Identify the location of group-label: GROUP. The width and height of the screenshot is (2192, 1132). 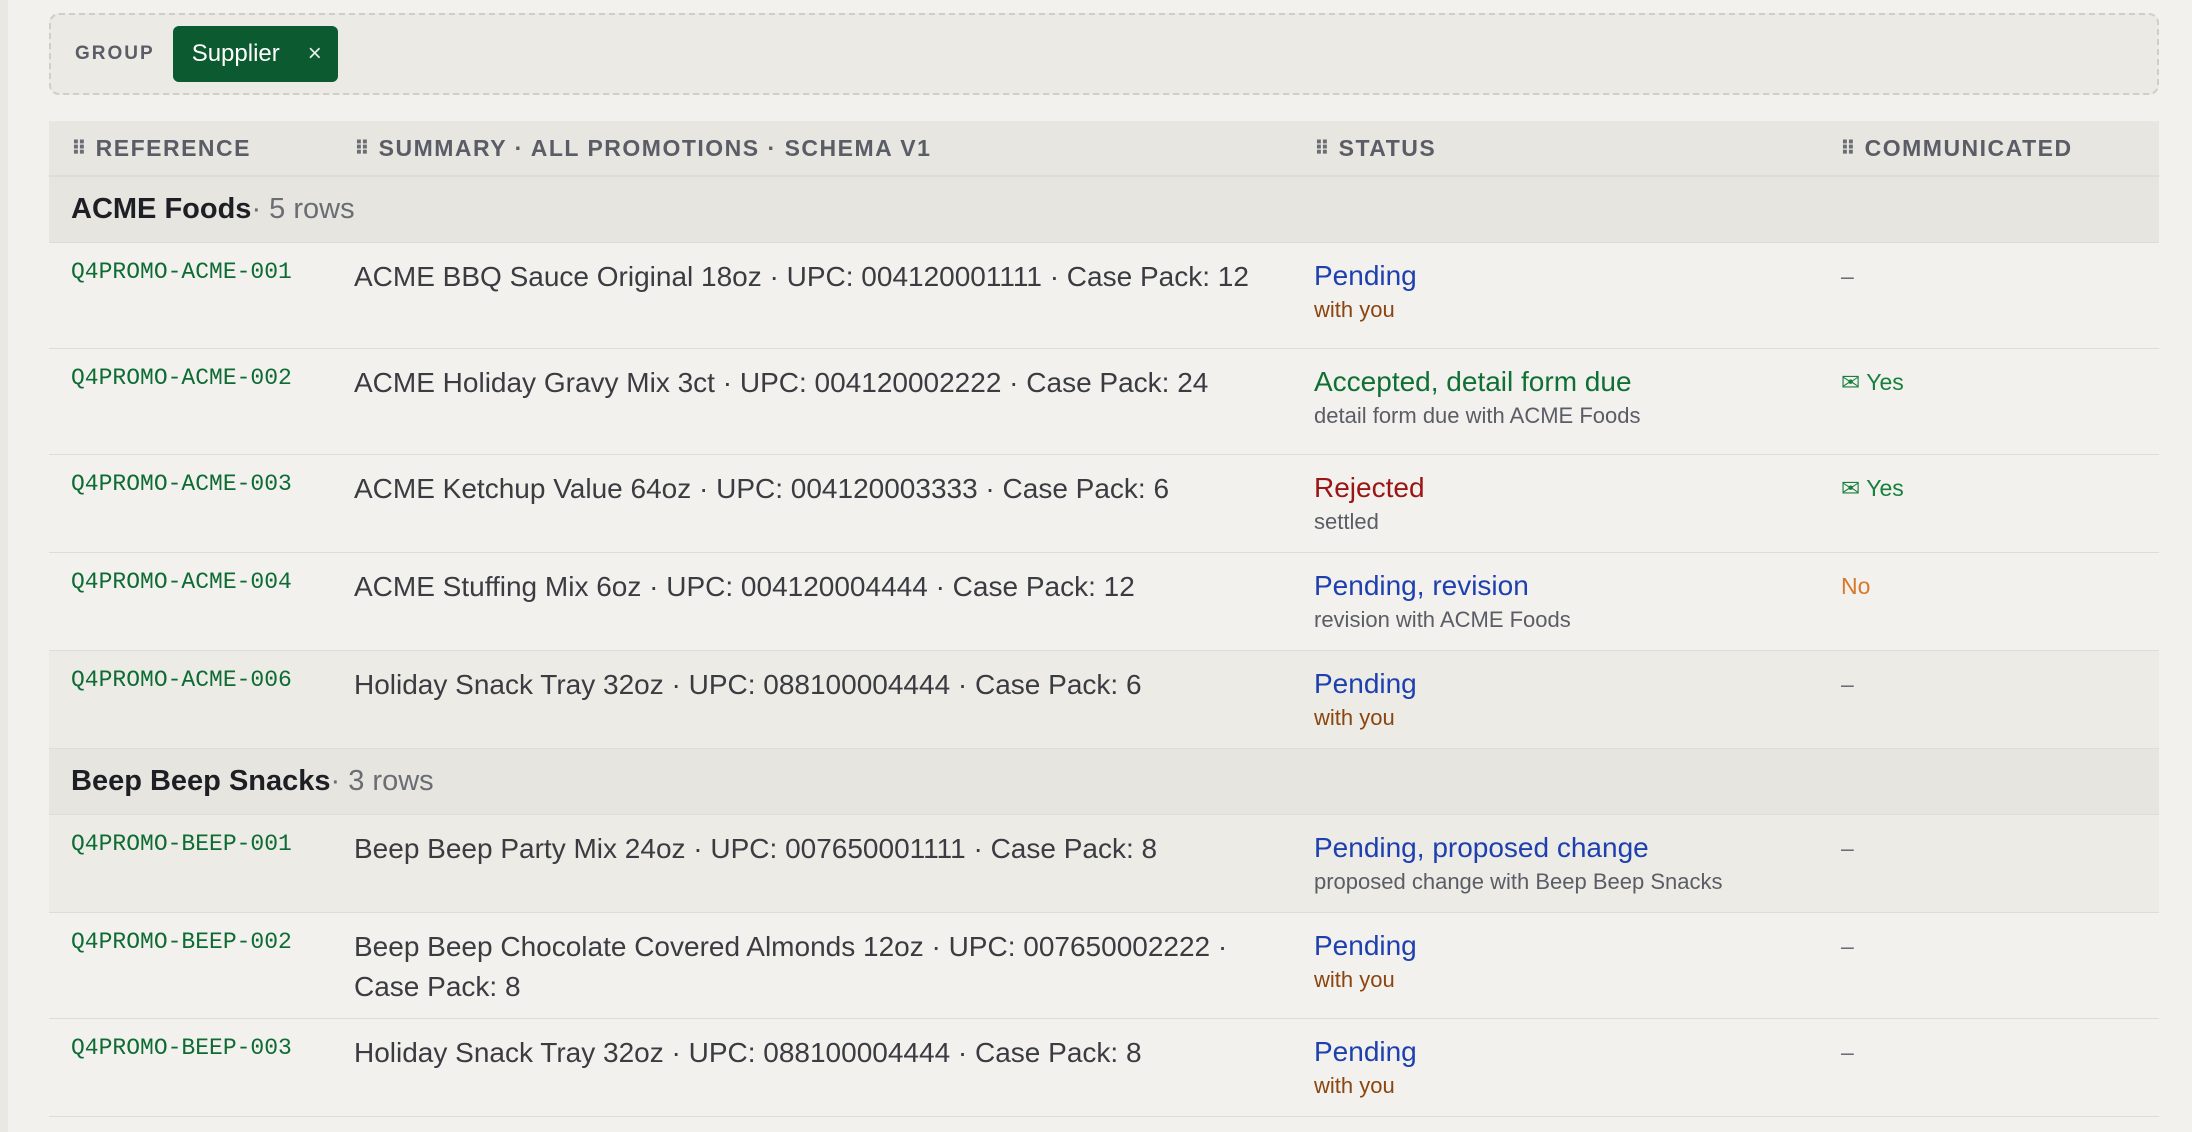
(115, 53).